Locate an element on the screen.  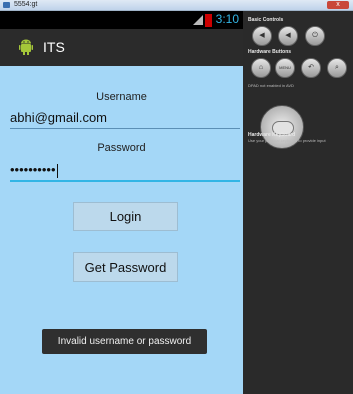
window-titlebar: 5554:gt x is located at coordinates (176, 5).